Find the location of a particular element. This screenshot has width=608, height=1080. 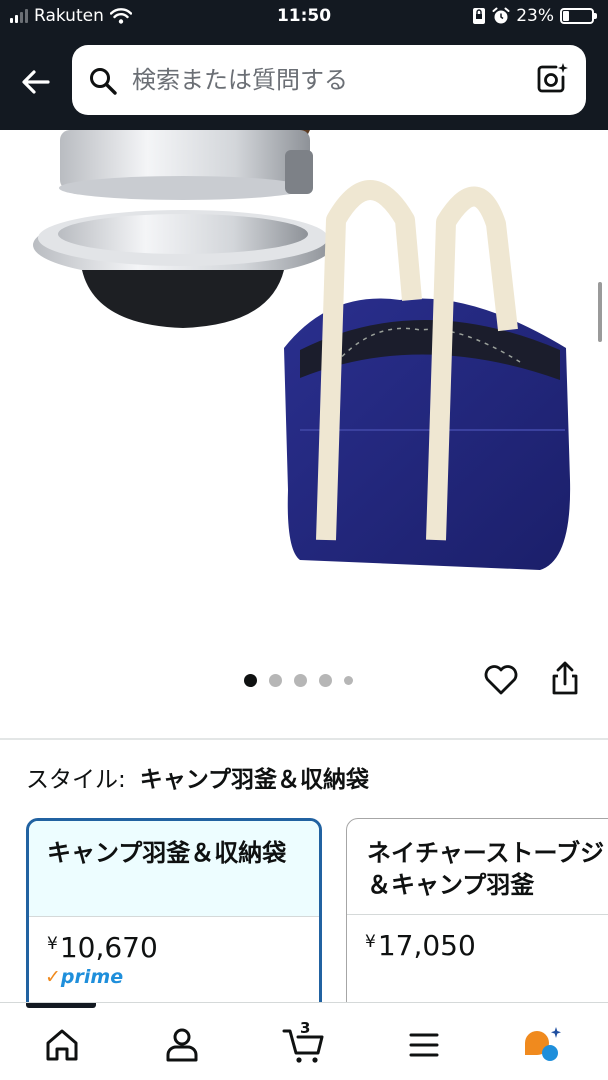

alarm-icon is located at coordinates (501, 15).